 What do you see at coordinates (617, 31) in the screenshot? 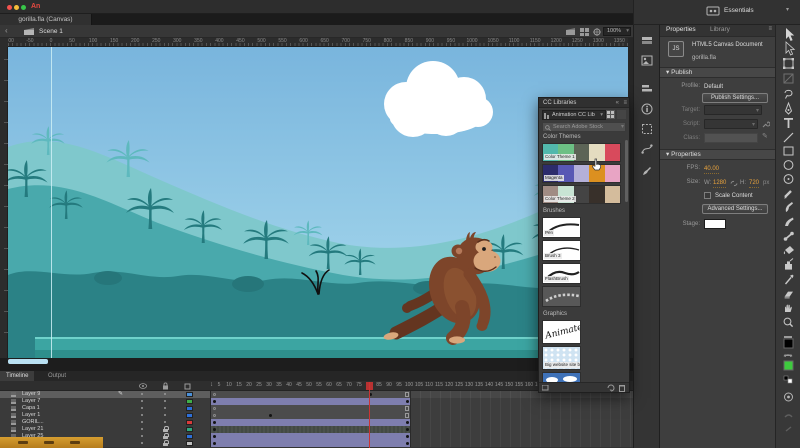
I see `stage-zoom-select: 100% ▾` at bounding box center [617, 31].